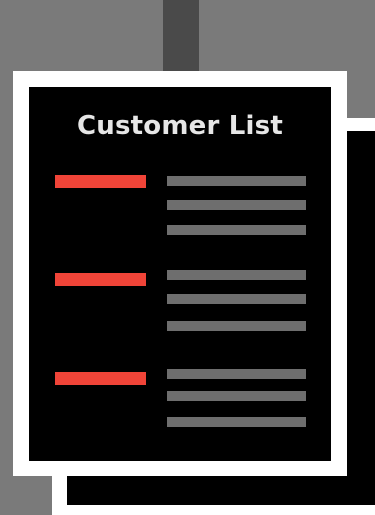 The width and height of the screenshot is (375, 515). I want to click on document-title: Customer List, so click(180, 126).